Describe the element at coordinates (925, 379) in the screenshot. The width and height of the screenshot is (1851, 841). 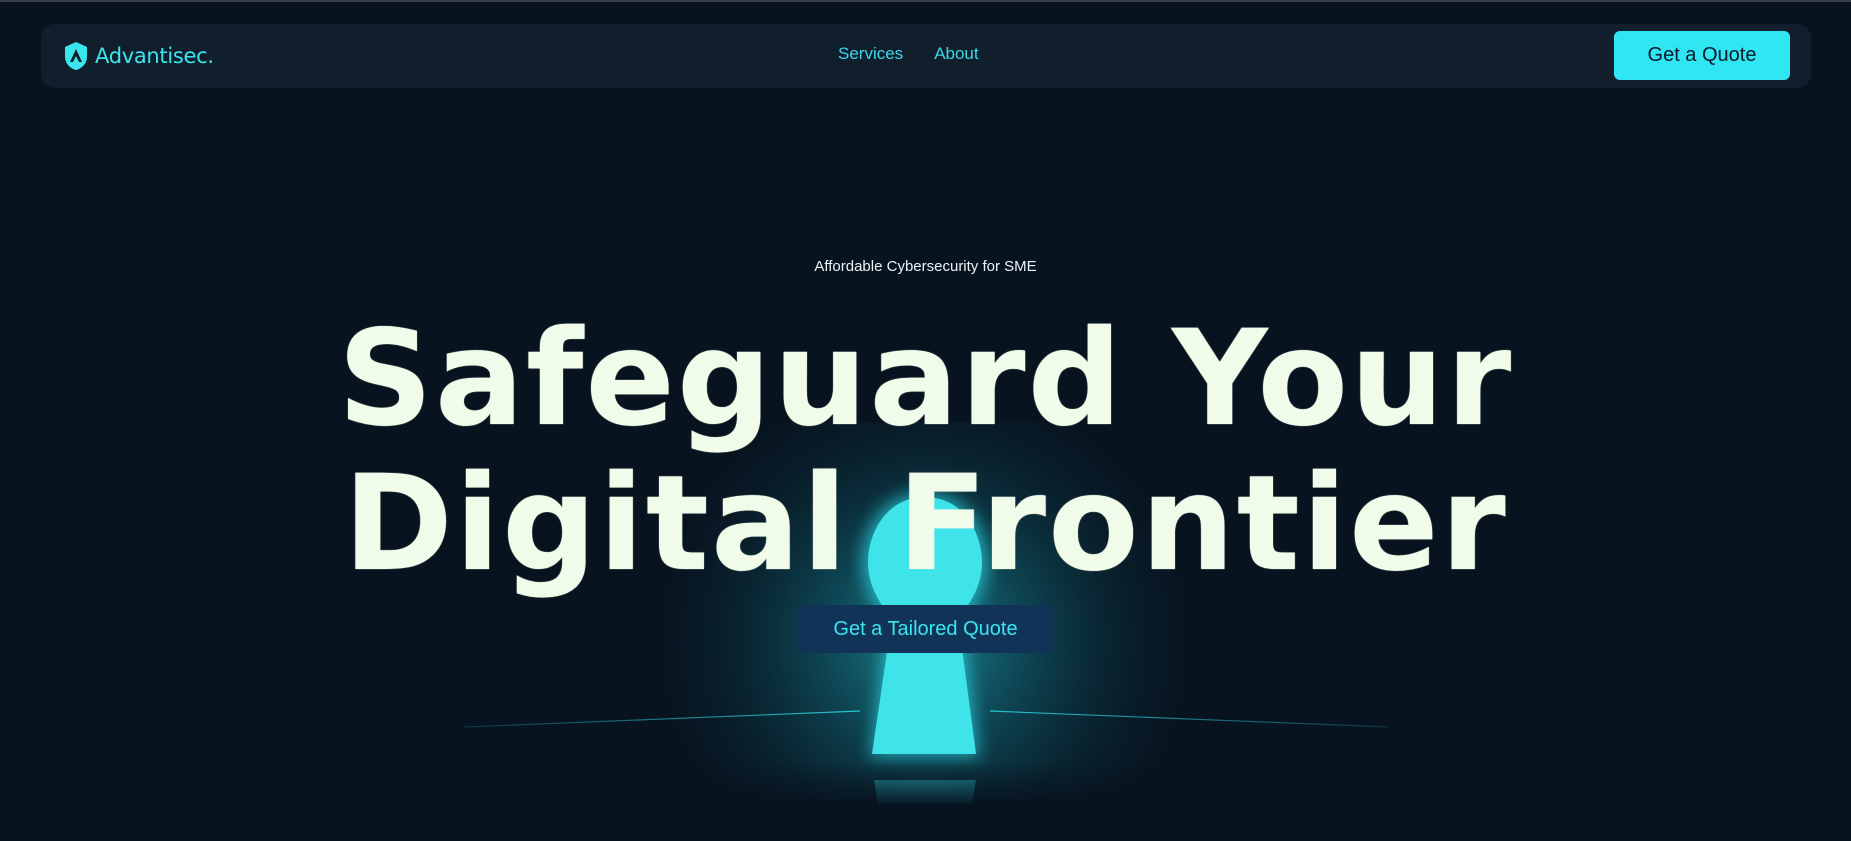
I see `headline-line-1: Safeguard Your` at that location.